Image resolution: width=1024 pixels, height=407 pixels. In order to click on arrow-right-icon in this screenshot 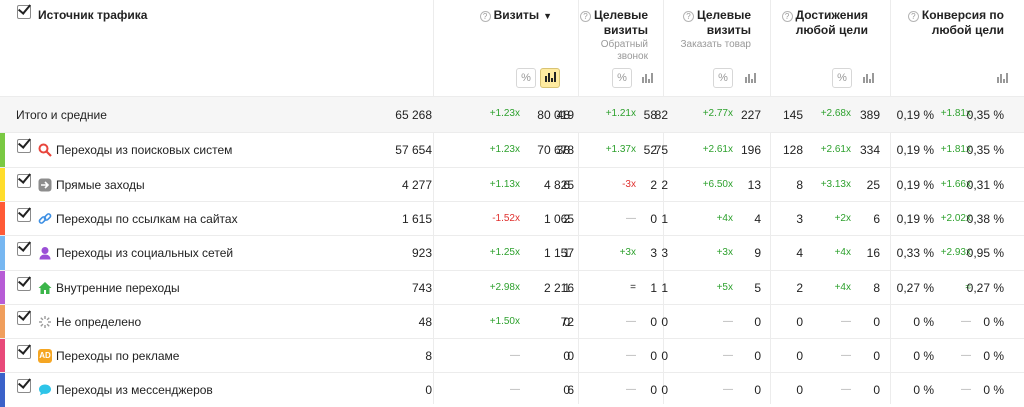, I will do `click(45, 185)`.